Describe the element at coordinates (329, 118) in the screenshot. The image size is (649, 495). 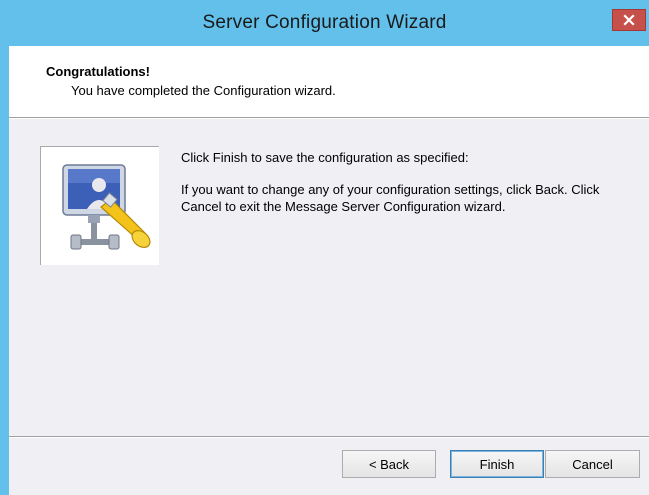
I see `header-divider` at that location.